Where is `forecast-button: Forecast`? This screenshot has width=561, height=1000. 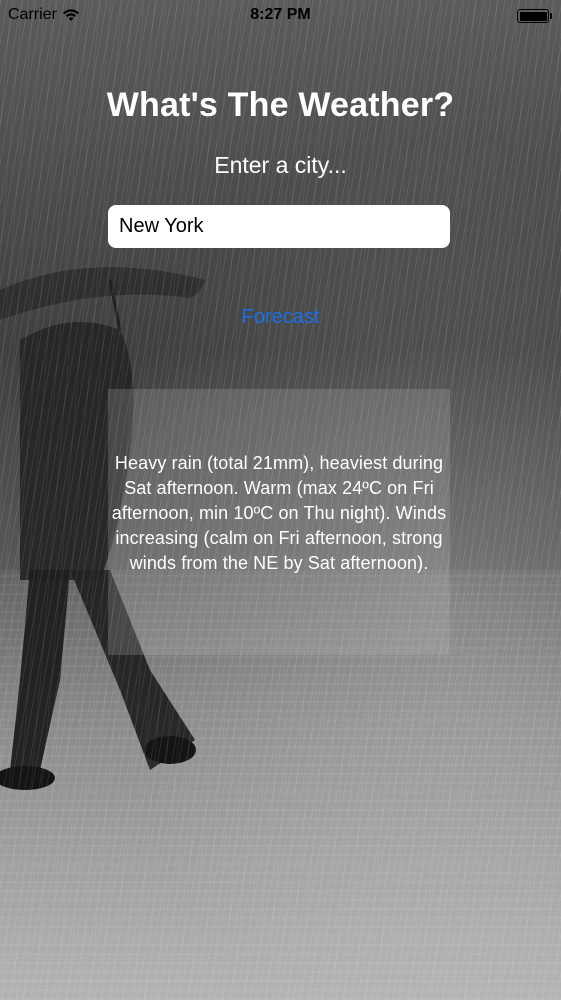 forecast-button: Forecast is located at coordinates (281, 317).